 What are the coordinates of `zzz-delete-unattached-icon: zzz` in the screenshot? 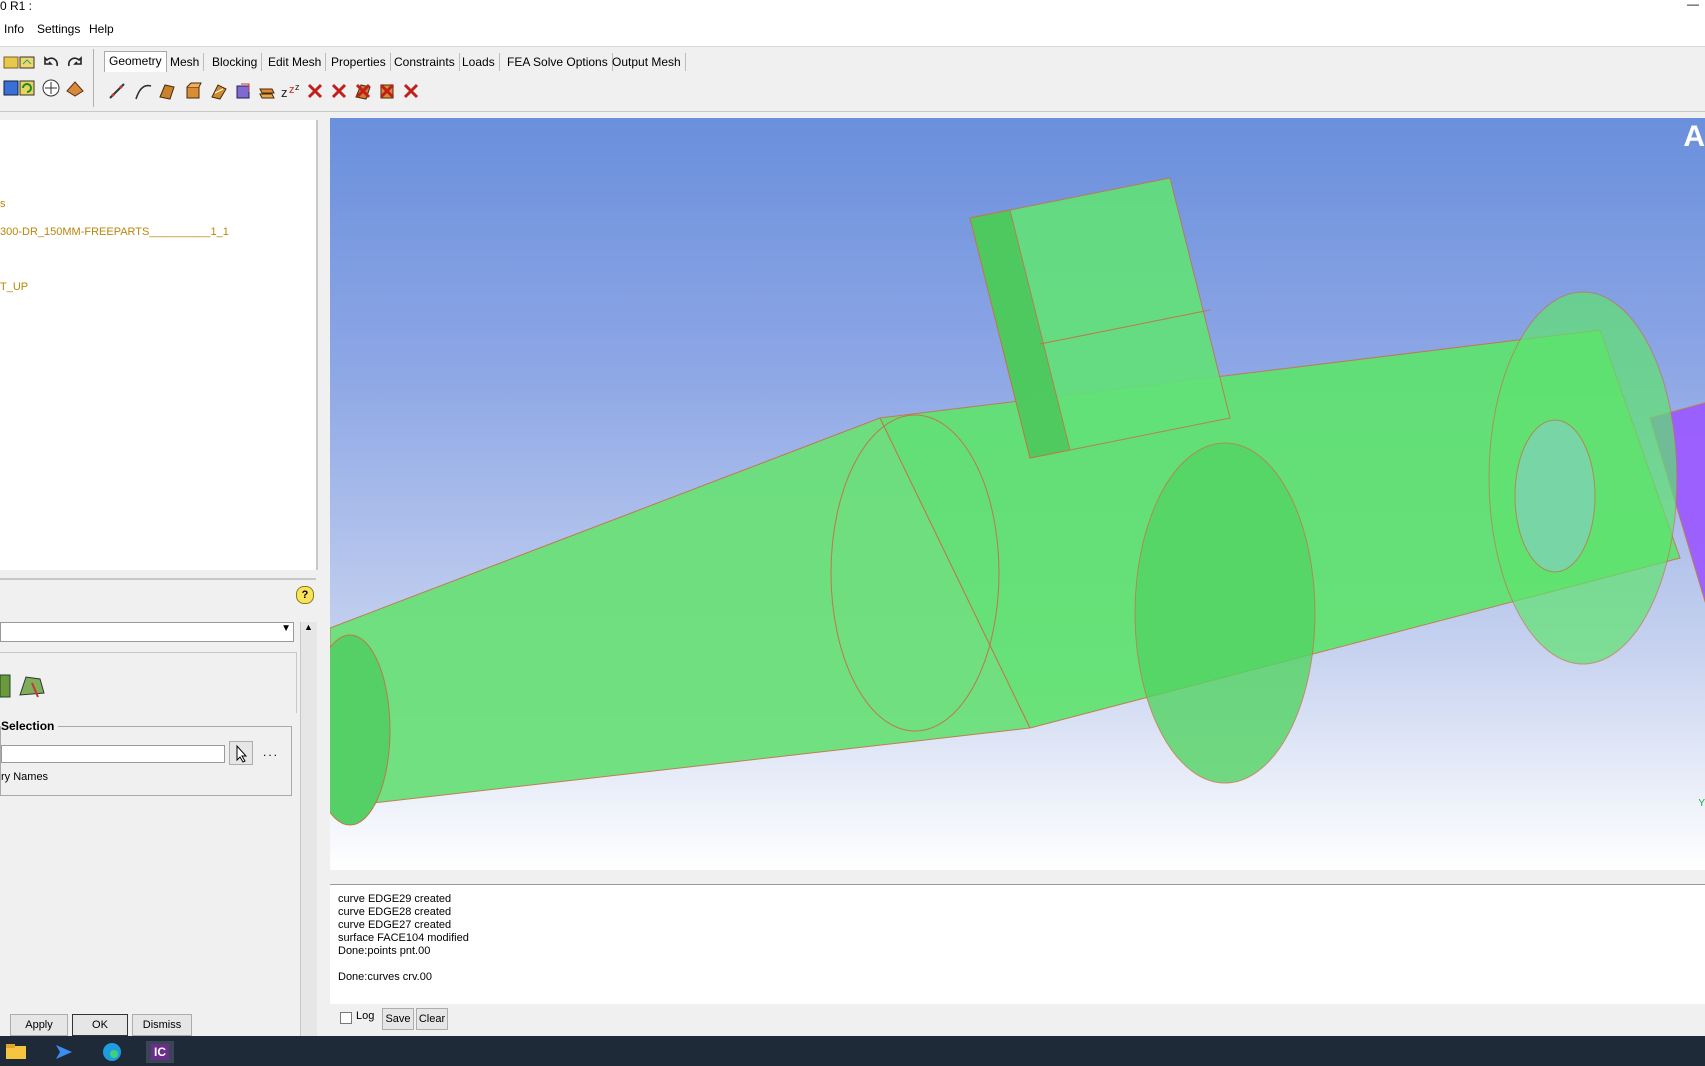 It's located at (291, 91).